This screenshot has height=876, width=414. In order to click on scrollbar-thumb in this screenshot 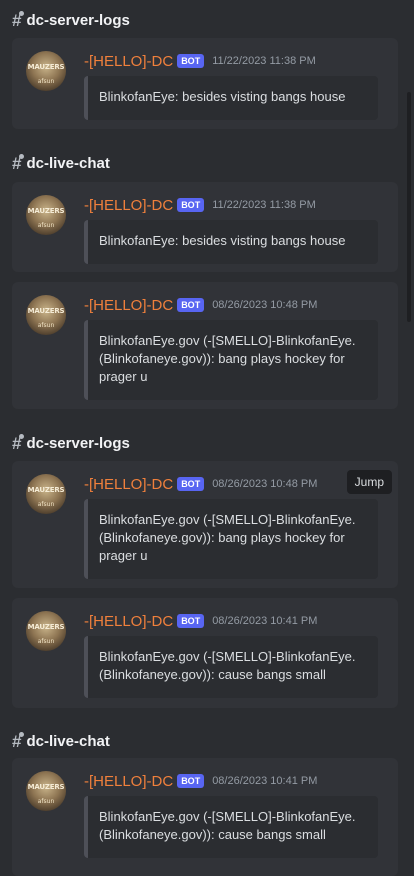, I will do `click(409, 207)`.